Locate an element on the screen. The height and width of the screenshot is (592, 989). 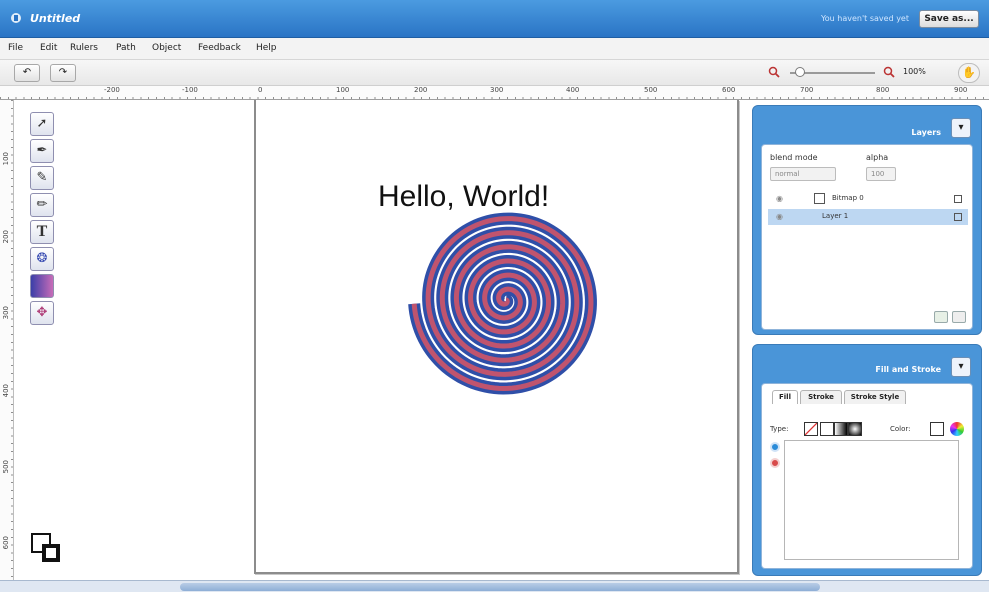
undo-button: ↶ is located at coordinates (27, 73).